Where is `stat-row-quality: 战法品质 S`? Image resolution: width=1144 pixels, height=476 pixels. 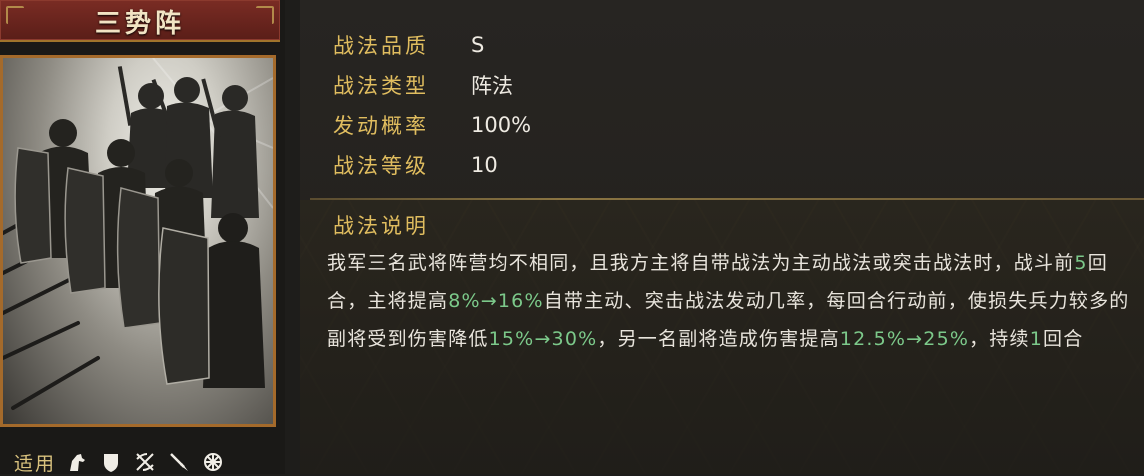
stat-row-quality: 战法品质 S is located at coordinates (432, 45).